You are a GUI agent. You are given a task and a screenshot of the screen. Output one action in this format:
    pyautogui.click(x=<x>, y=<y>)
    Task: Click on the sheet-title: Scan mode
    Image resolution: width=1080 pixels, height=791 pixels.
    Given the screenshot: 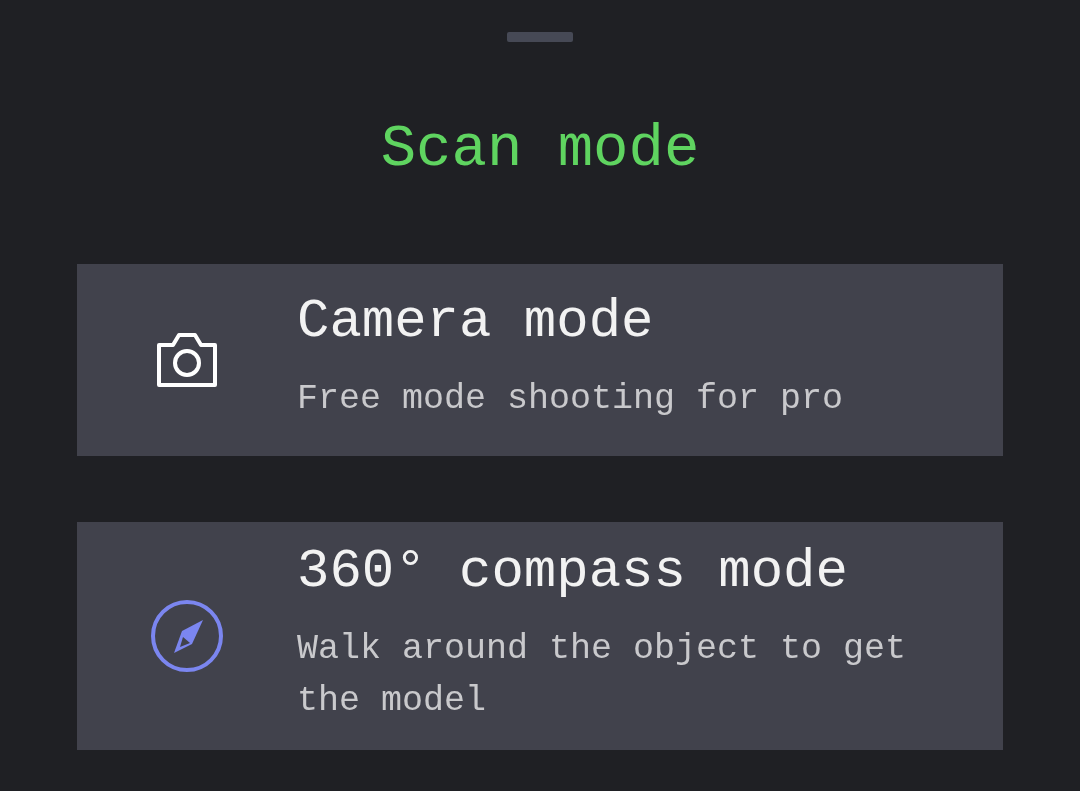 What is the action you would take?
    pyautogui.click(x=540, y=149)
    